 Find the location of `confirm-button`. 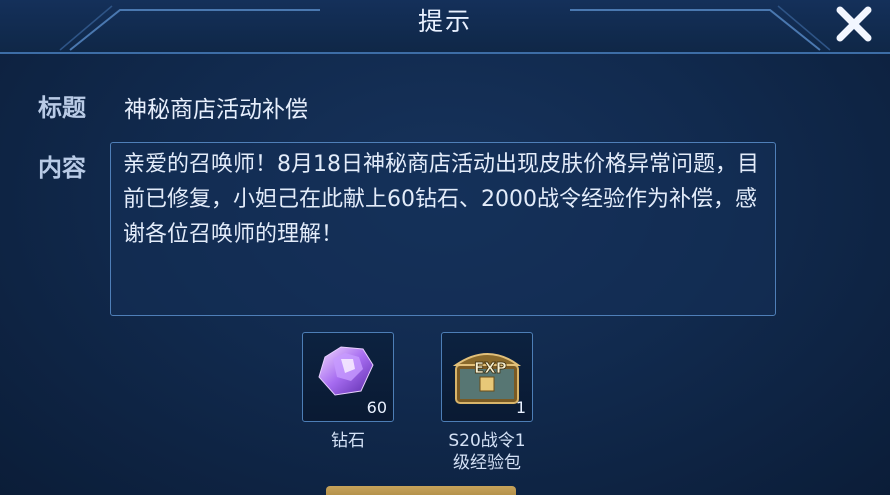

confirm-button is located at coordinates (421, 490).